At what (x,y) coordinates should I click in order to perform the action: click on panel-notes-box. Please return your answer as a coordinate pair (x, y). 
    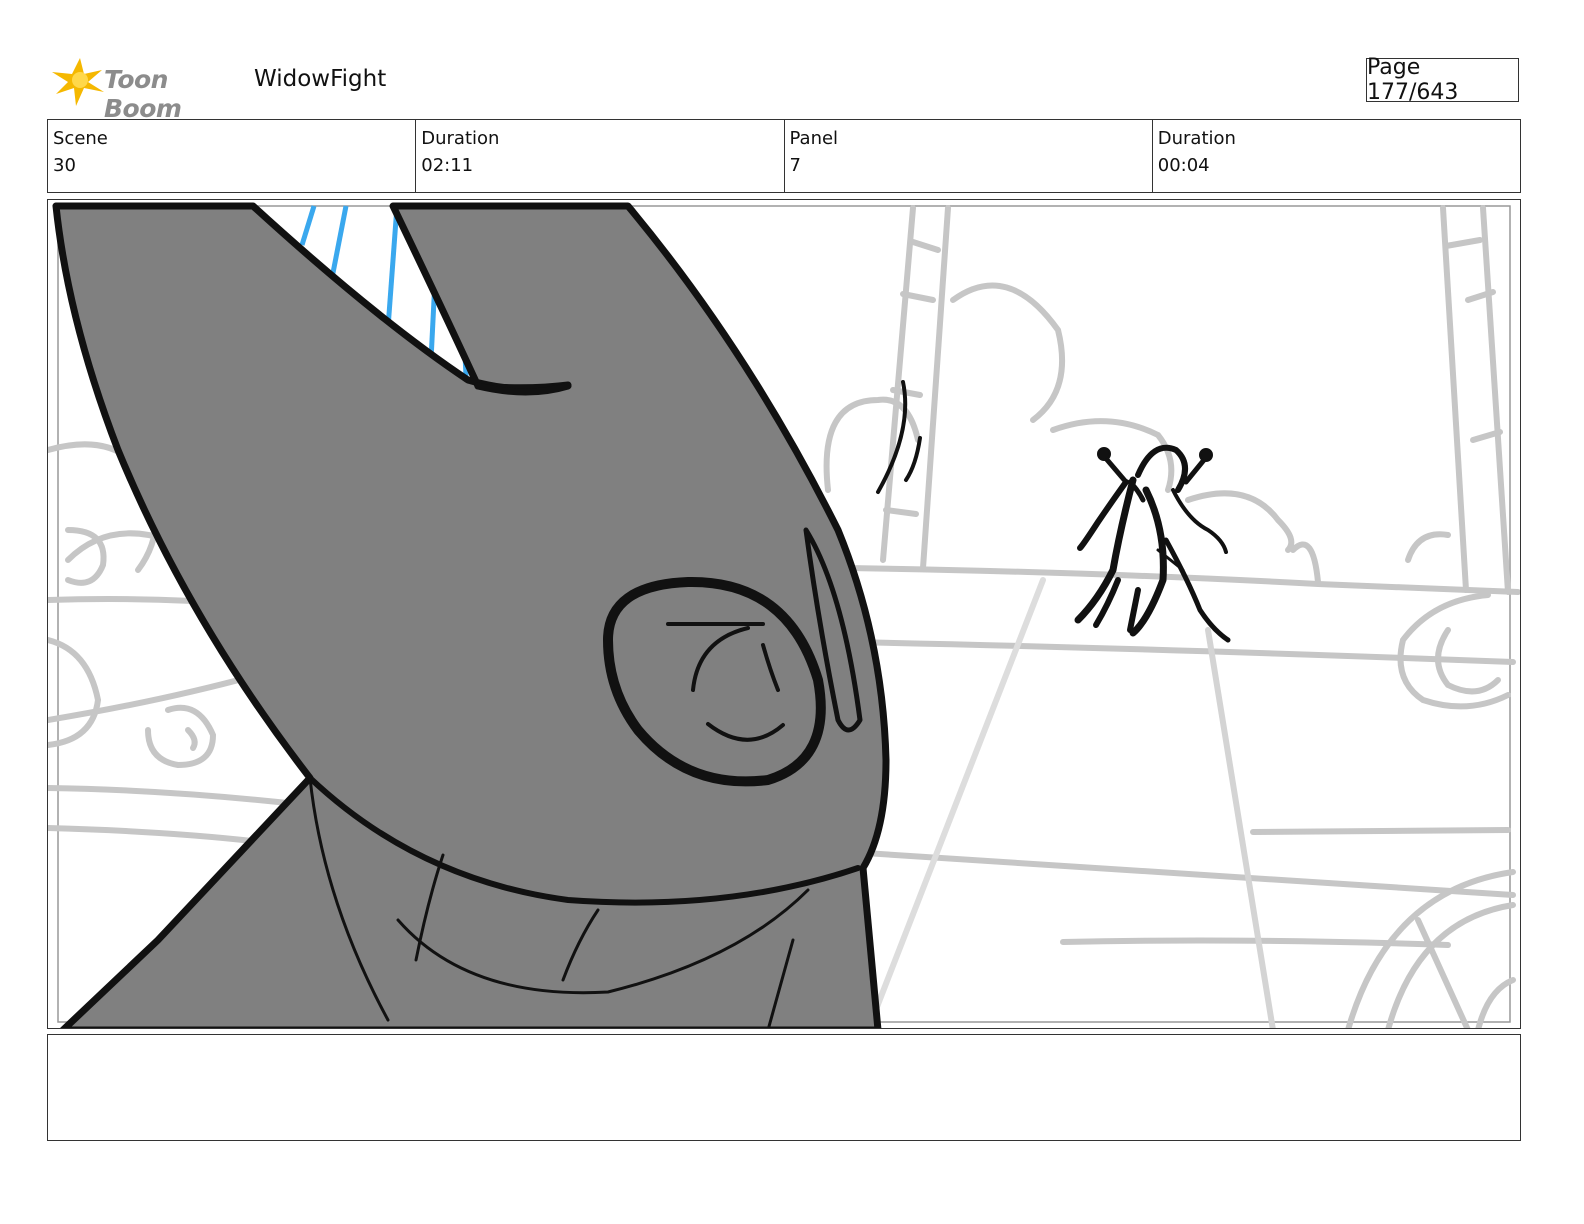
    Looking at the image, I should click on (784, 1087).